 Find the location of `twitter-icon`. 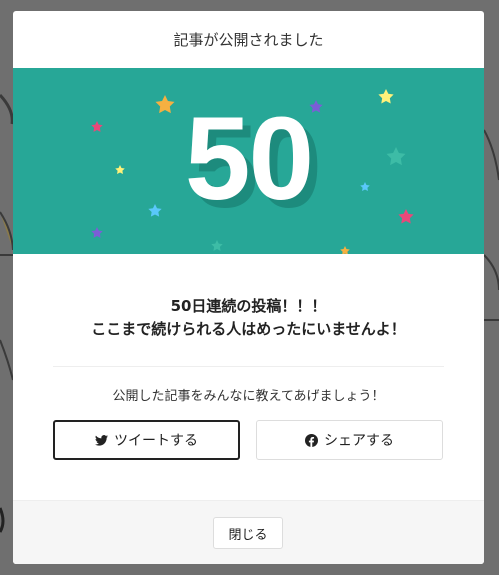

twitter-icon is located at coordinates (101, 440).